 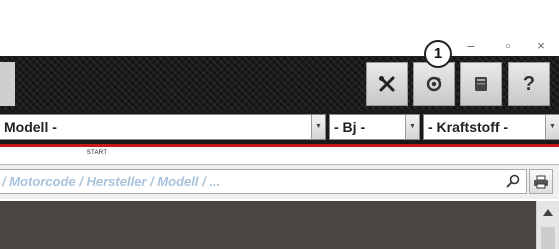 I want to click on modell-select-value: Modell -, so click(x=30, y=127).